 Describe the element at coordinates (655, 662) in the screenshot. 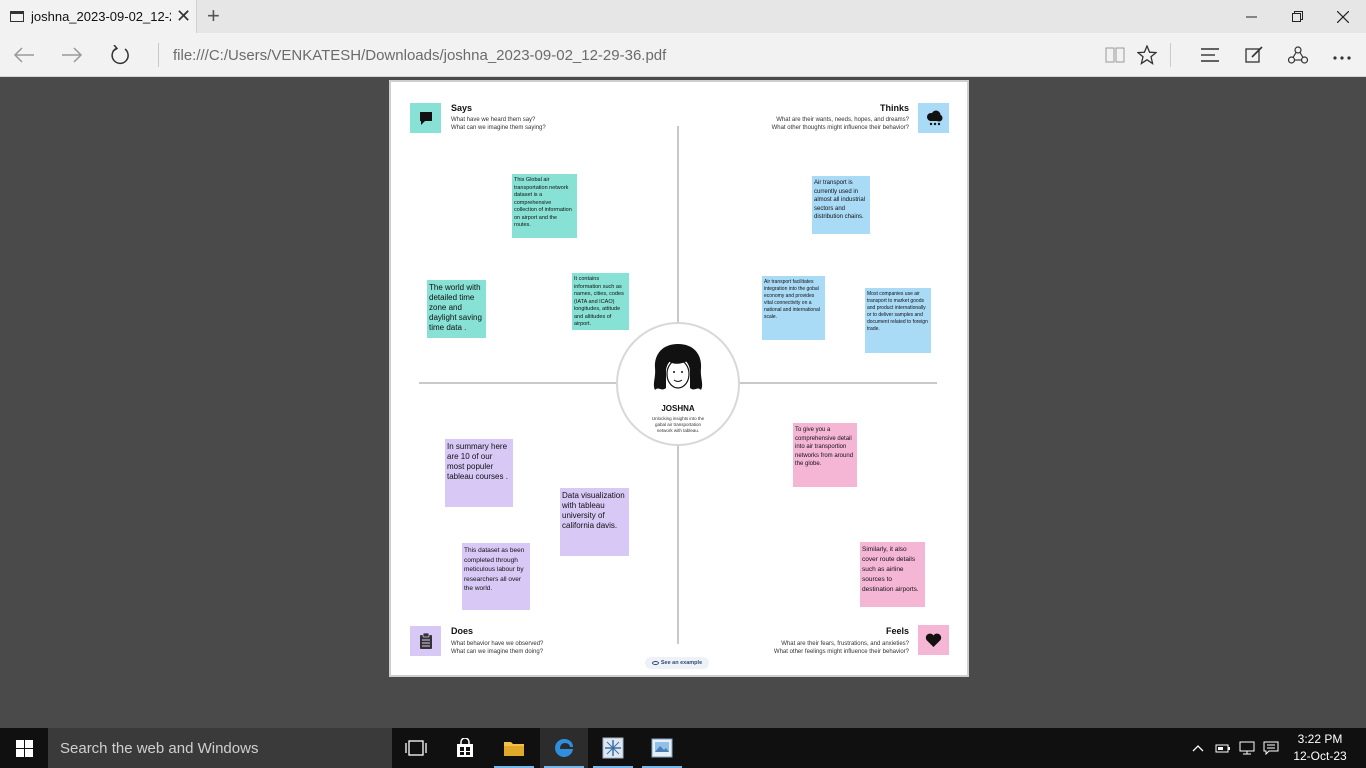

I see `eye-icon` at that location.